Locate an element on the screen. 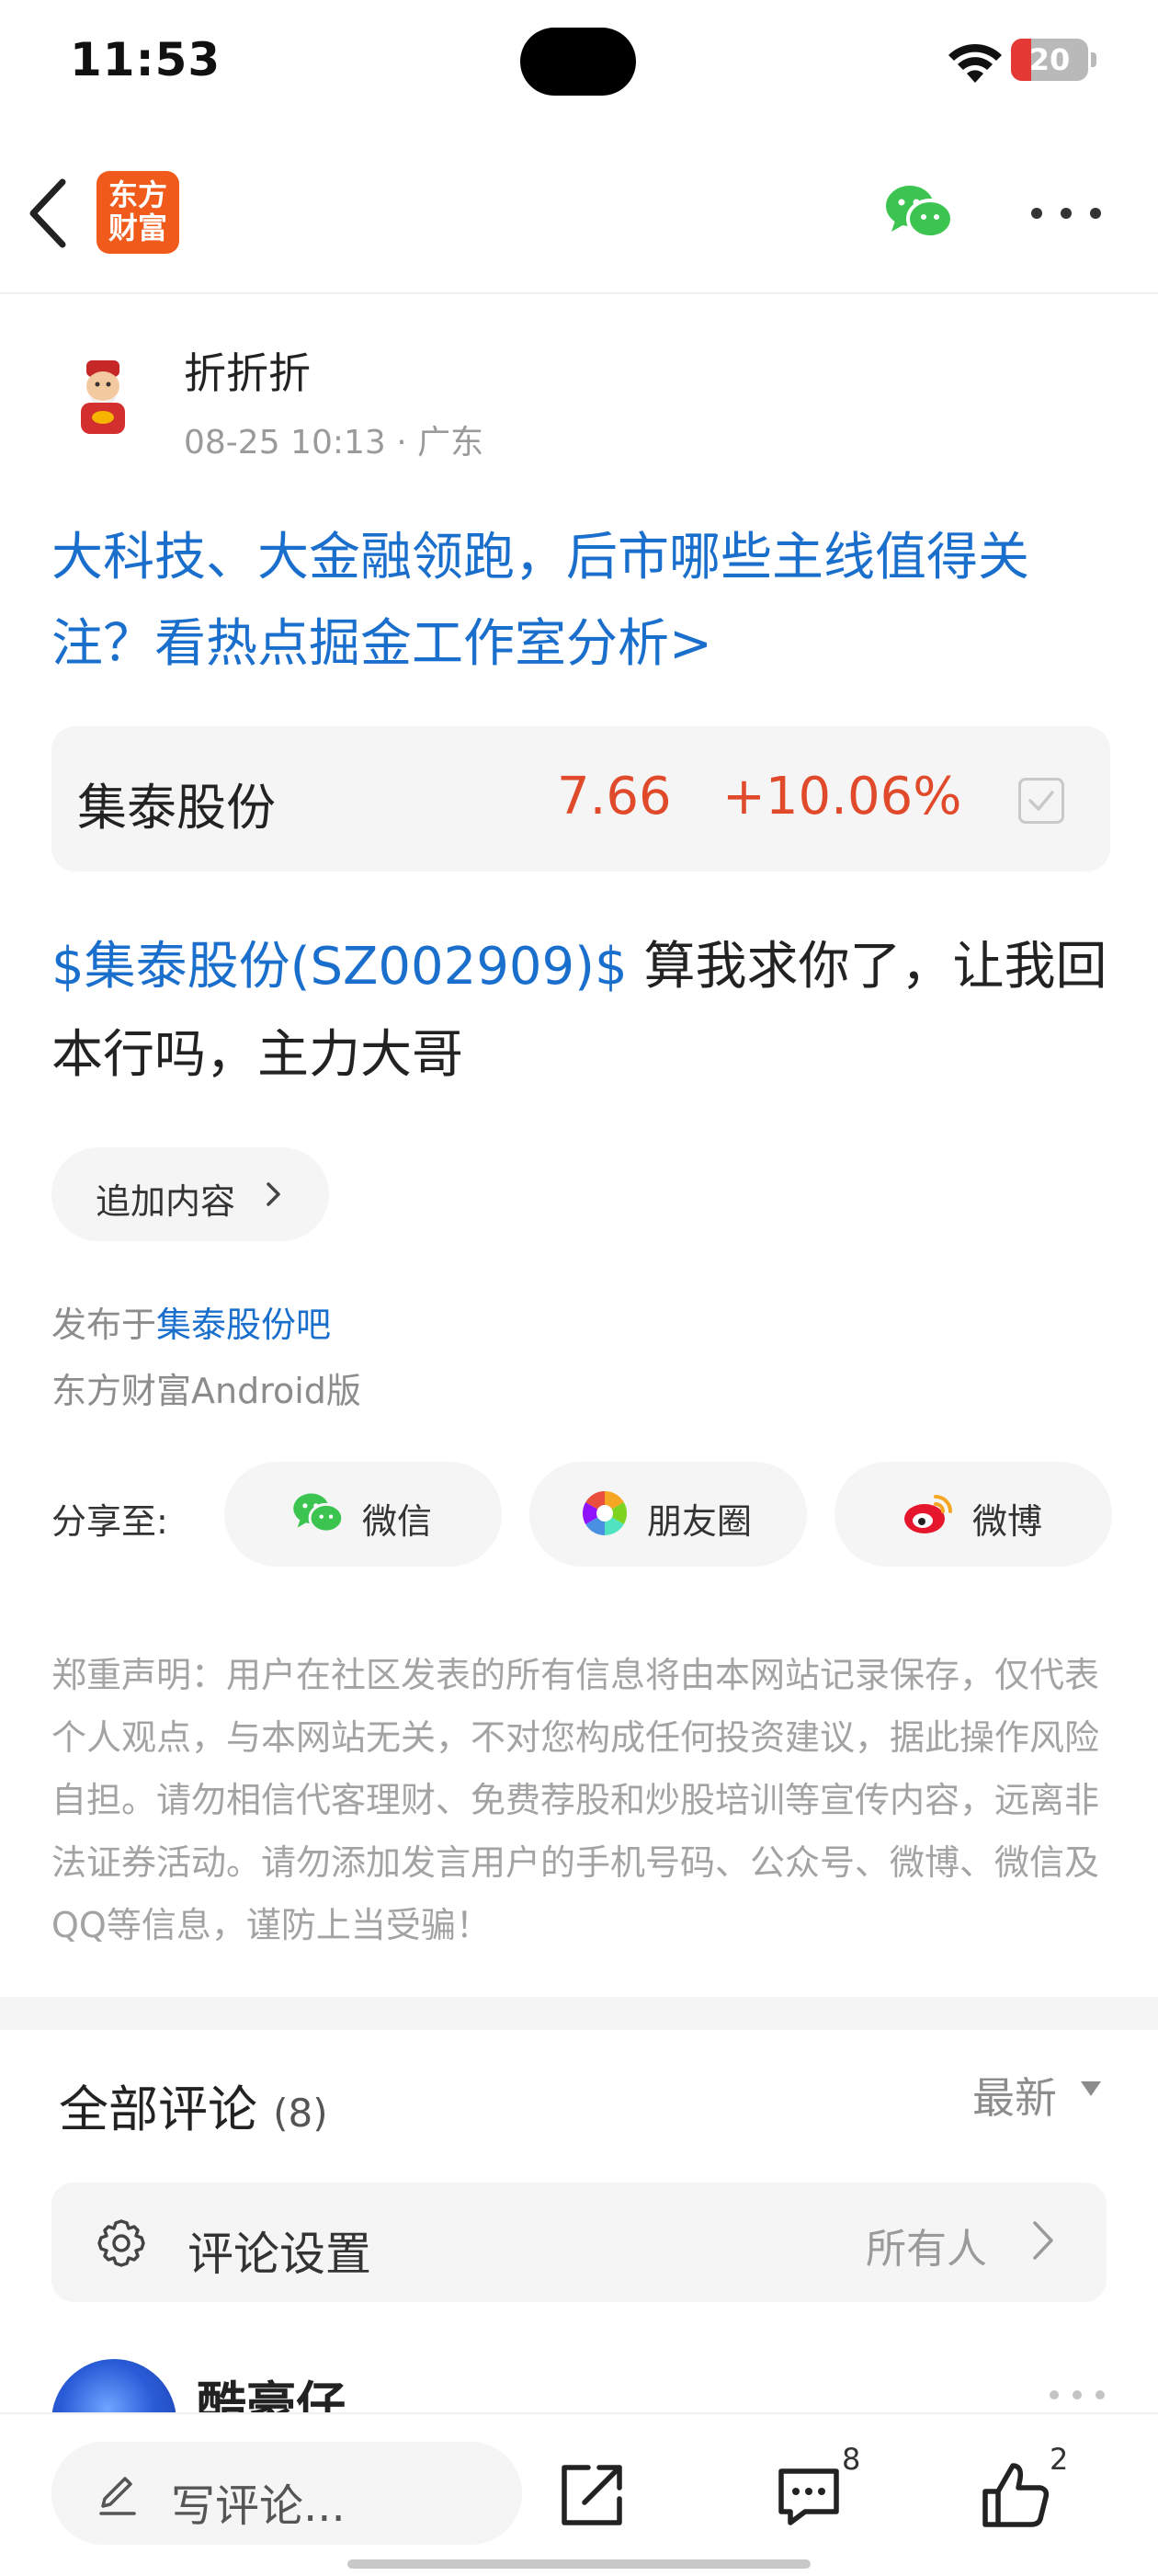 Image resolution: width=1158 pixels, height=2576 pixels. bottom-action-bar: 写评论... 8 2 is located at coordinates (579, 2494).